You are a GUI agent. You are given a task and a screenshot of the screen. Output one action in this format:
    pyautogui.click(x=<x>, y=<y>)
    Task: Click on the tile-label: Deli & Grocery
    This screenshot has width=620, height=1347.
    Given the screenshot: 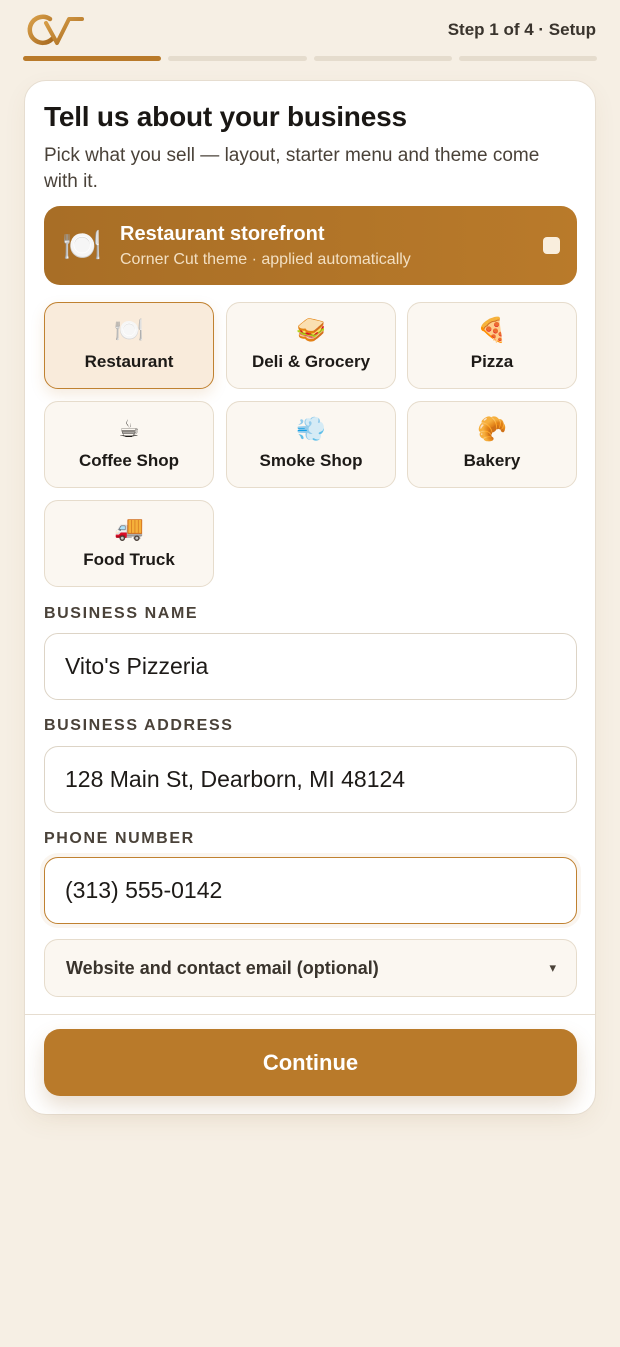 What is the action you would take?
    pyautogui.click(x=311, y=361)
    